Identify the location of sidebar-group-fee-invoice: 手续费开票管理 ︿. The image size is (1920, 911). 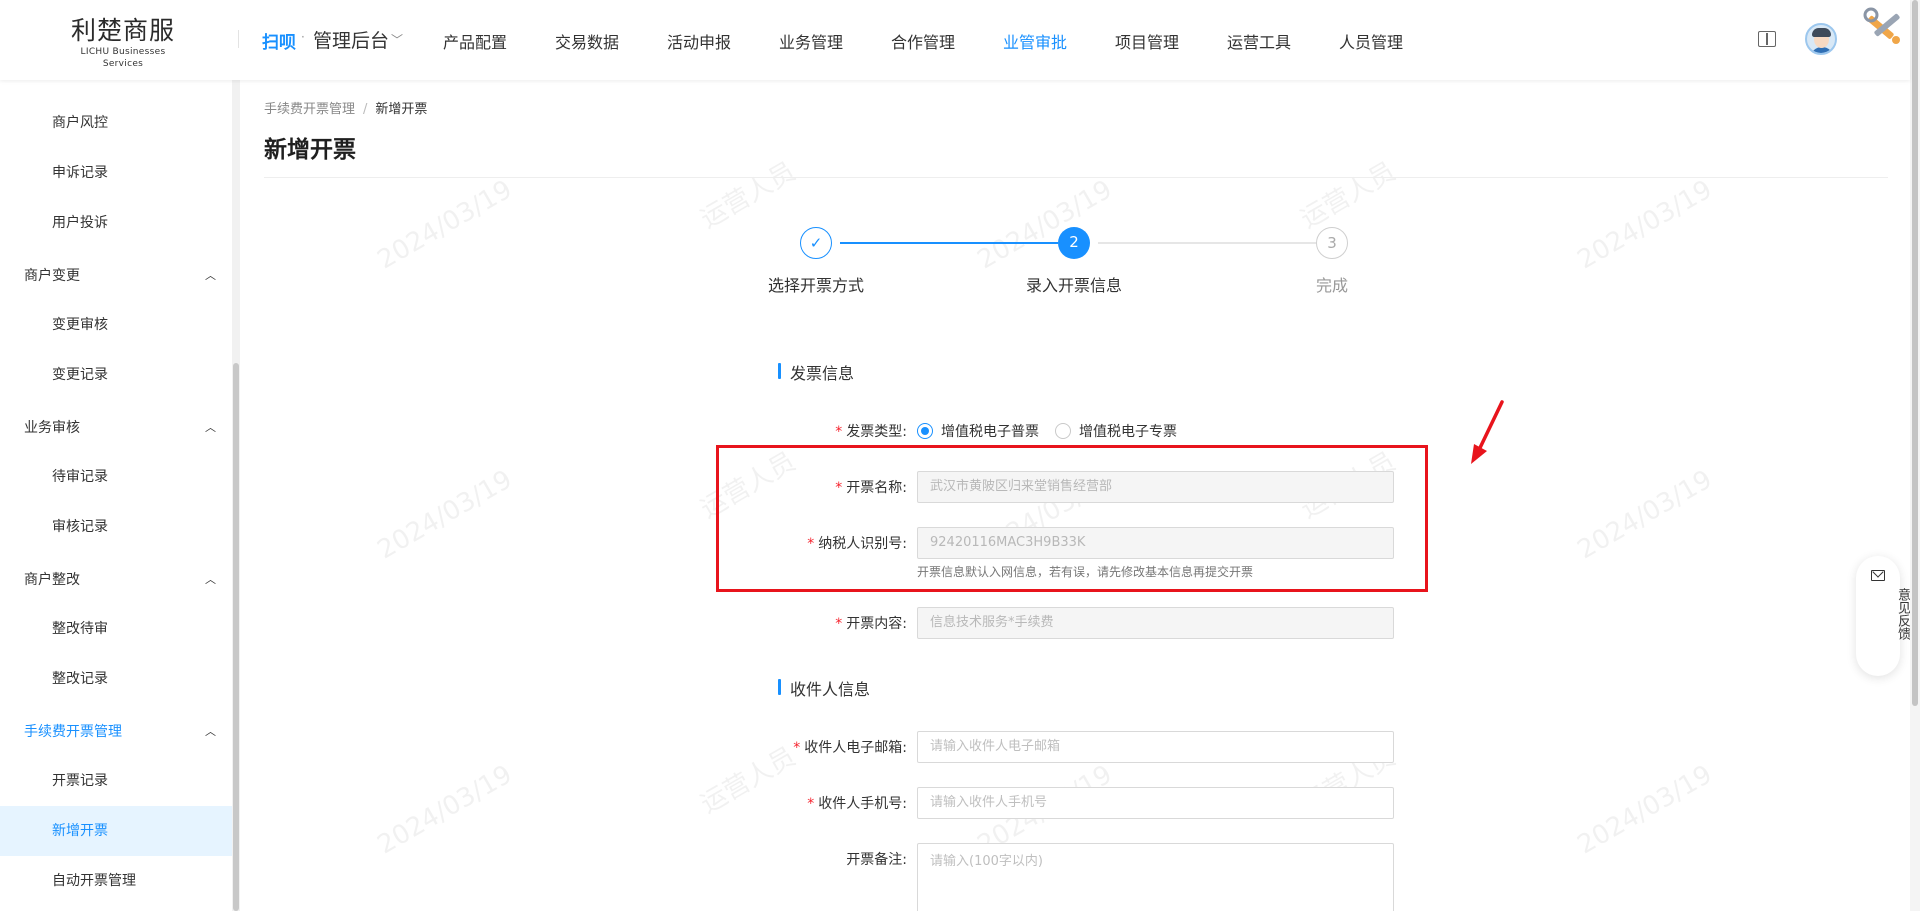
(116, 732).